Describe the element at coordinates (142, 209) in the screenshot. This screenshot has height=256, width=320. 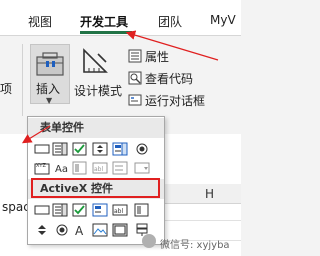
I see `activex-scroll-bar-icon` at that location.